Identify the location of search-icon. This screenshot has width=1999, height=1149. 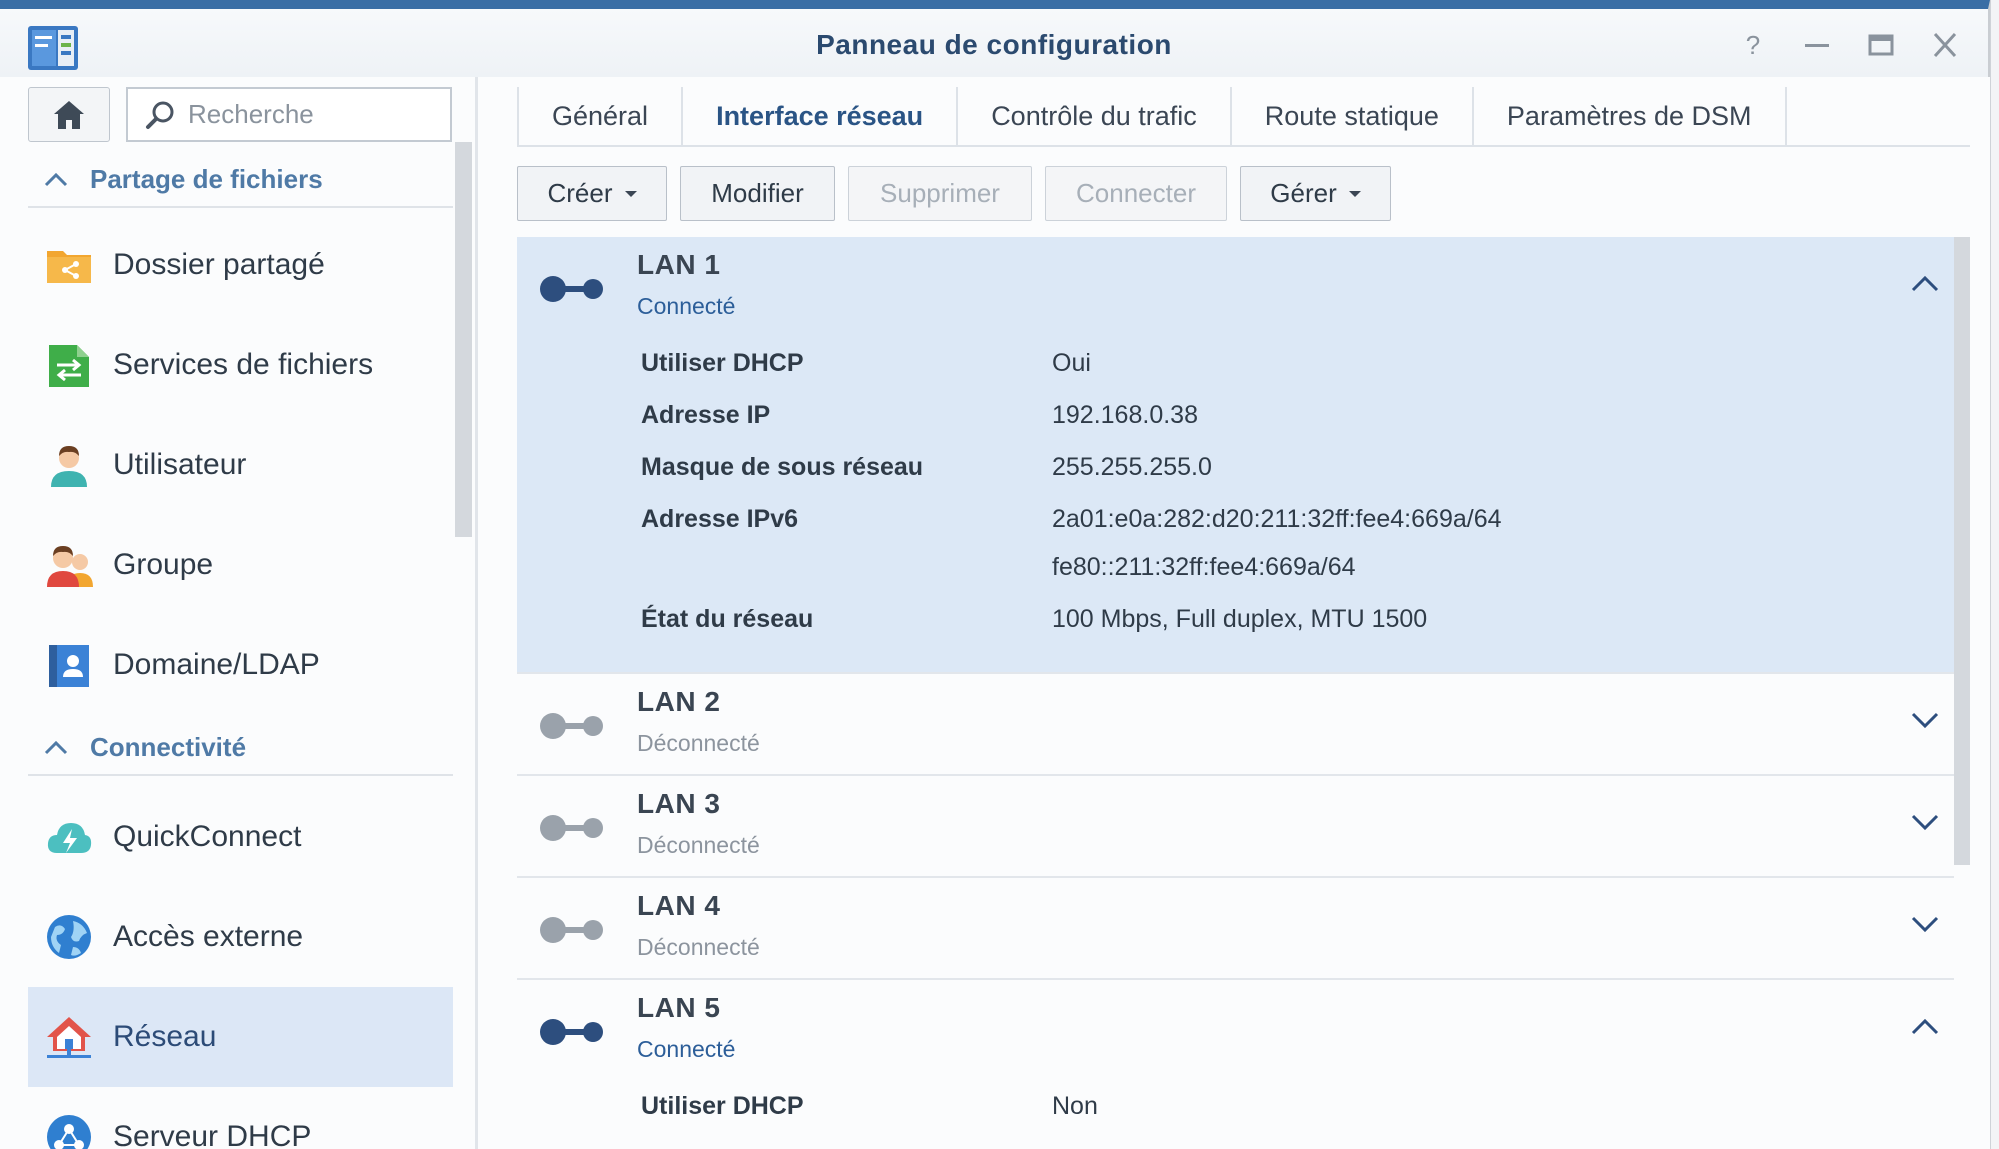
(160, 115).